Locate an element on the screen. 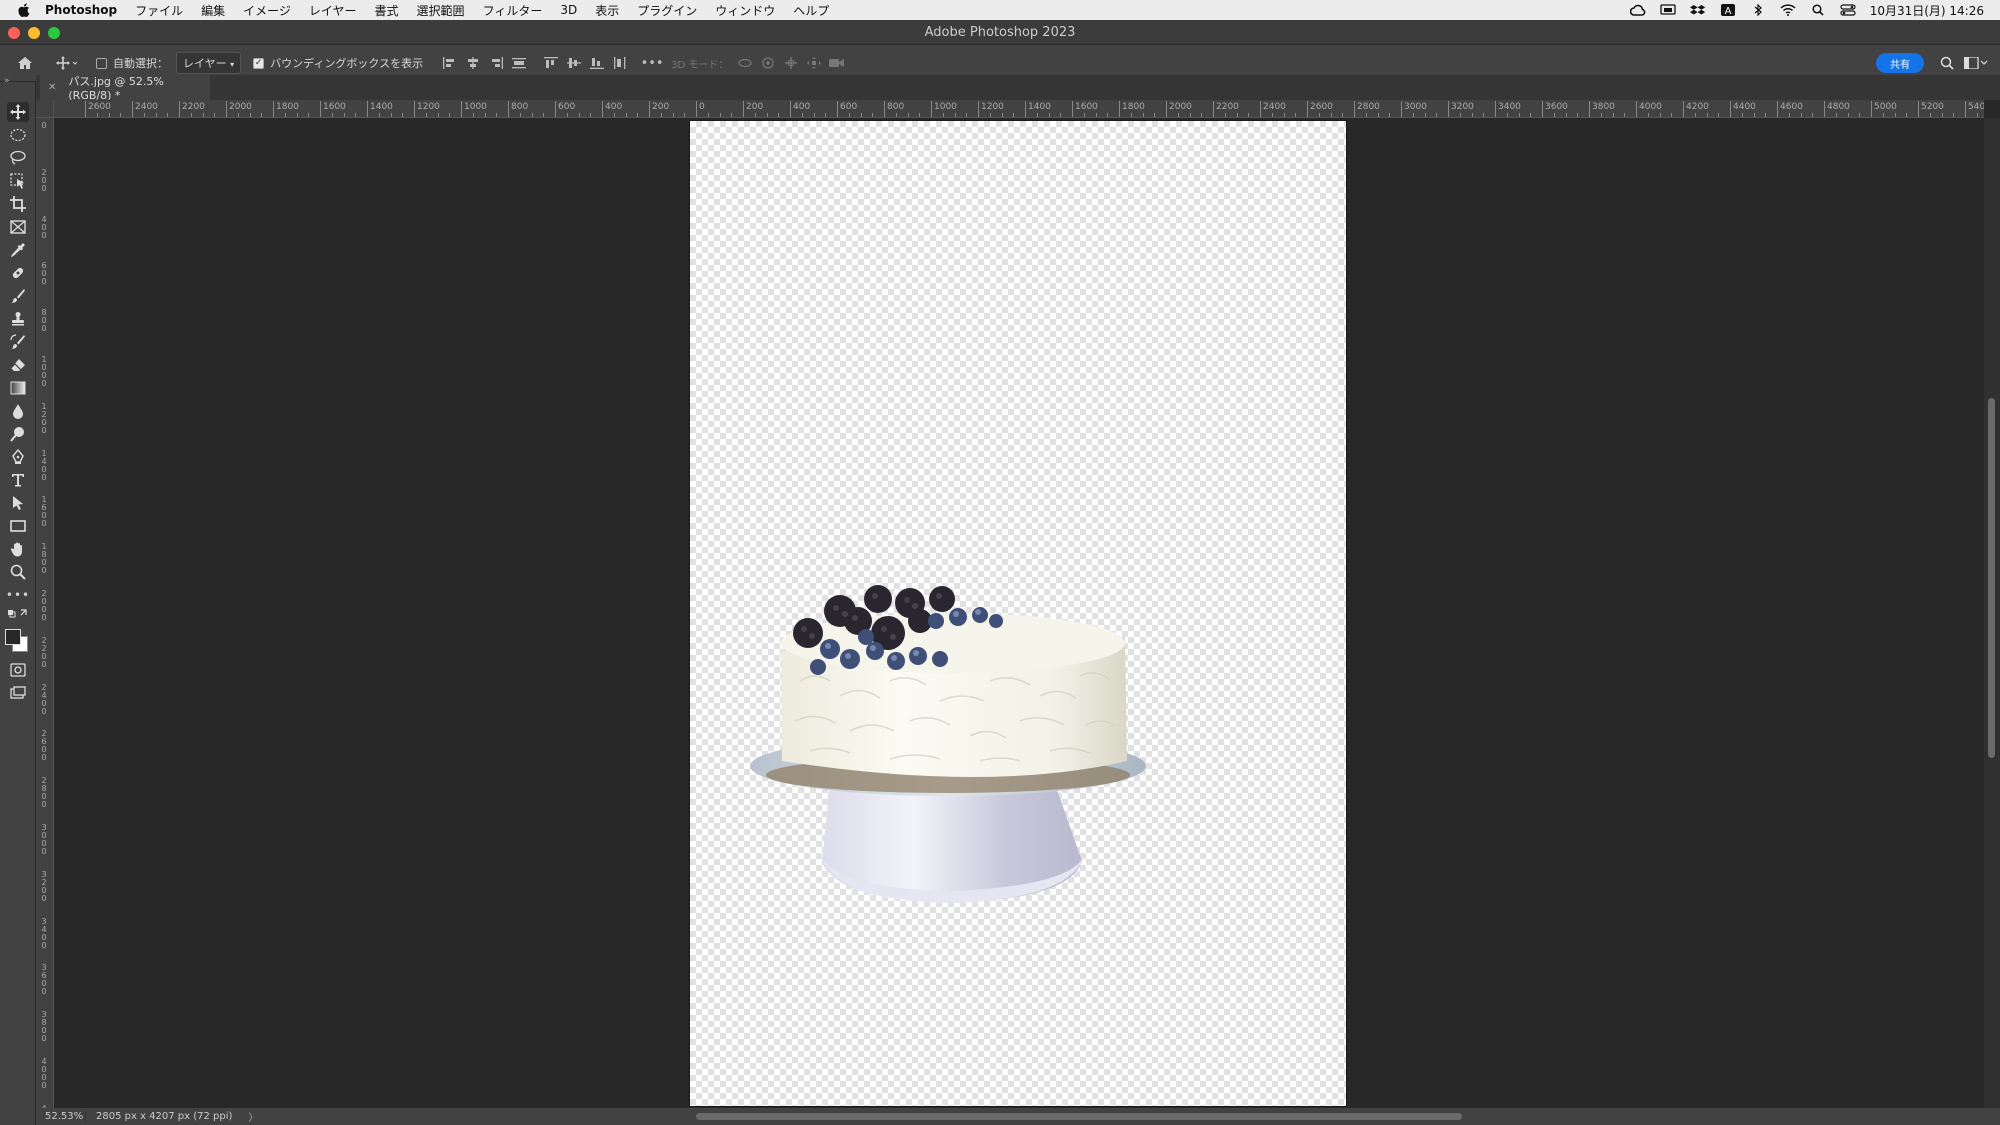 This screenshot has width=2000, height=1125. more-tools-icon: ••• is located at coordinates (17, 595).